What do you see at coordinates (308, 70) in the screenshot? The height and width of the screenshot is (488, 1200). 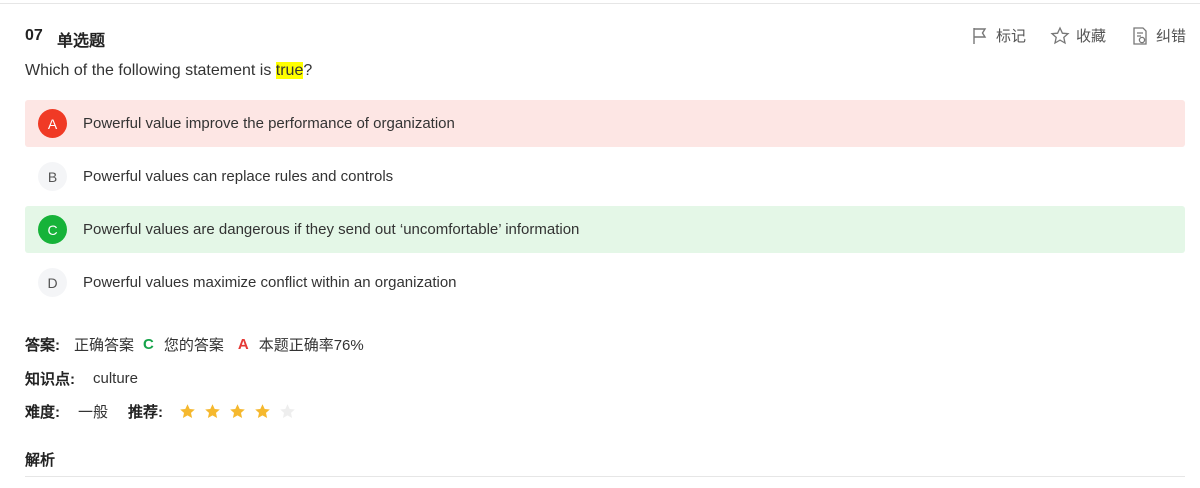 I see `question-text-after: ?` at bounding box center [308, 70].